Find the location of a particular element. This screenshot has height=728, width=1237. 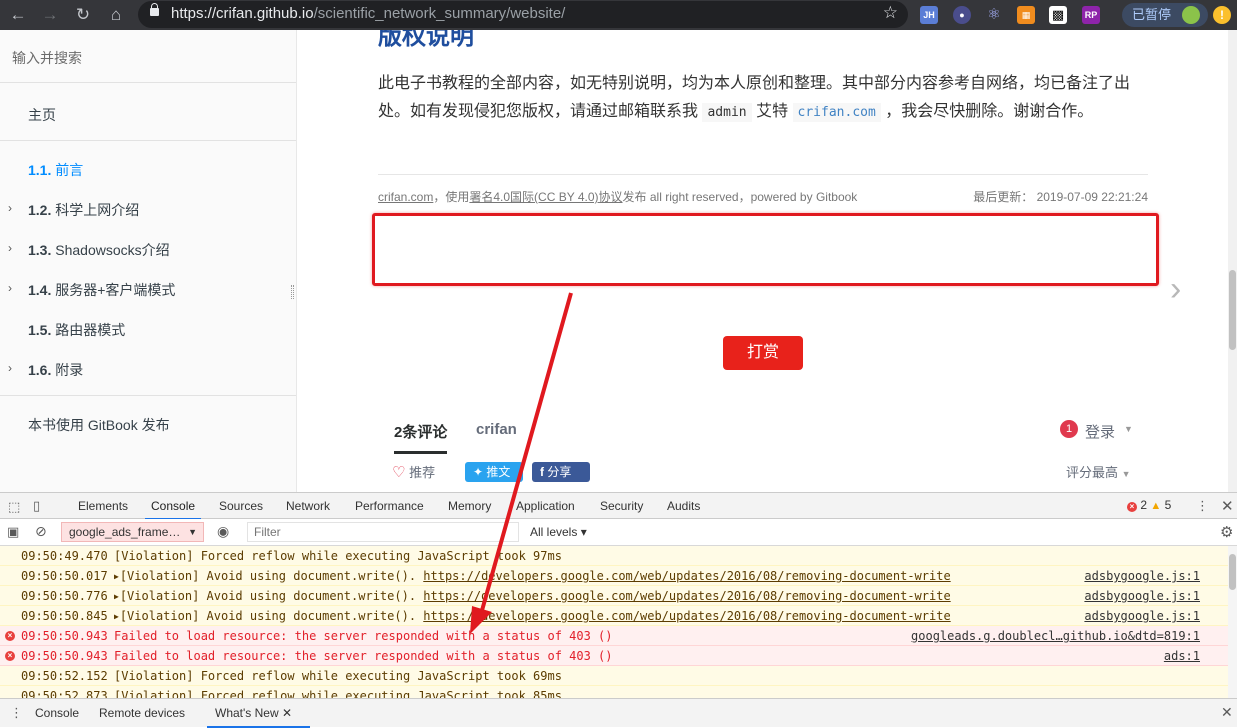

sidebar-item-appendix: 1.6. 附录 is located at coordinates (55, 370).